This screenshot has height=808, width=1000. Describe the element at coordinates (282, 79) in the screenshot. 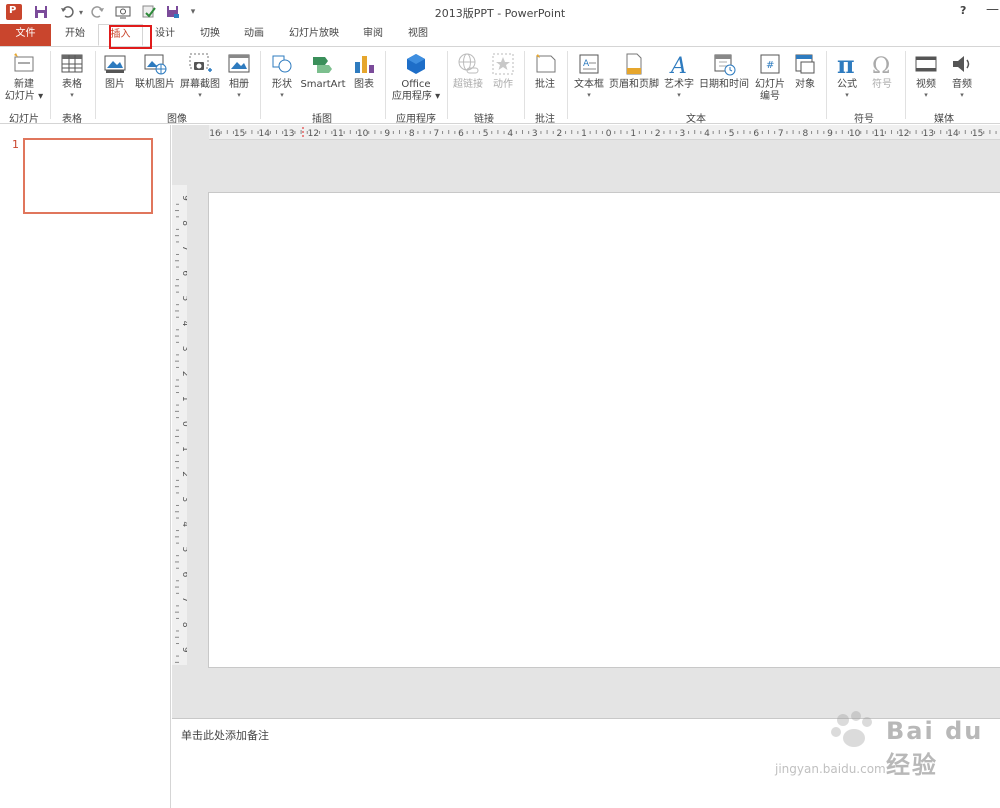

I see `shapes-button: 形状 ▾` at that location.